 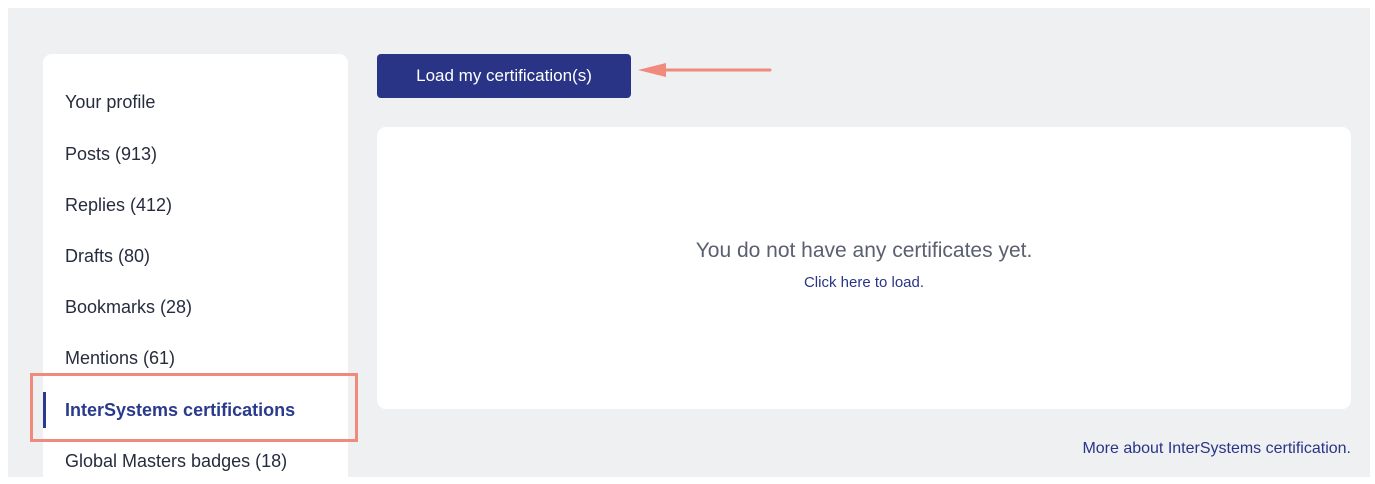 What do you see at coordinates (180, 410) in the screenshot?
I see `sidebar-item-label: InterSystems certifications` at bounding box center [180, 410].